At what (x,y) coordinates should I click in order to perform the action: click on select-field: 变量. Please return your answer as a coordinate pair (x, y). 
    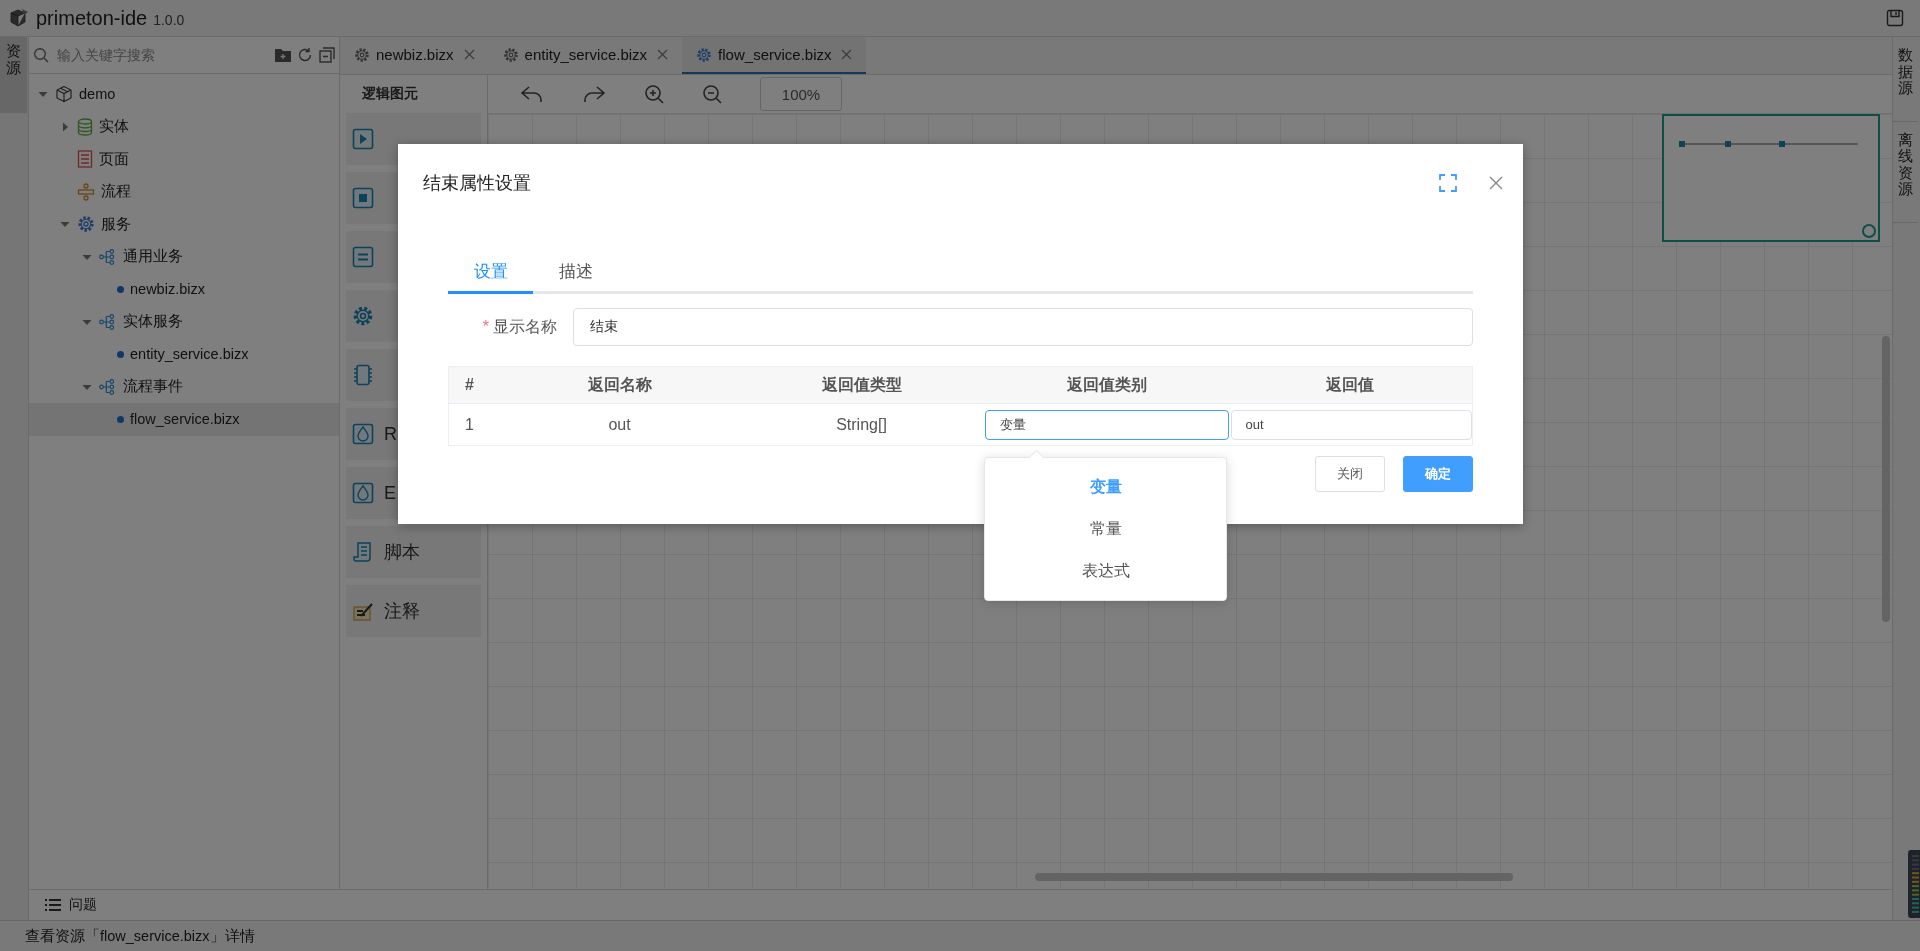
    Looking at the image, I should click on (1106, 424).